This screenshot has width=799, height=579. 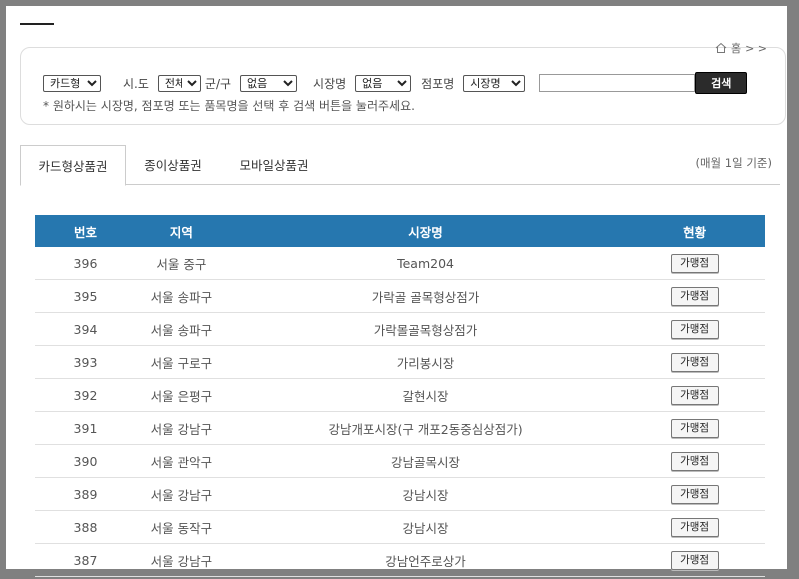 I want to click on filter-row: 카드형 시.도 전체 군/구 없음 시장명 없음 점포명 시장명 검색, so click(x=395, y=83).